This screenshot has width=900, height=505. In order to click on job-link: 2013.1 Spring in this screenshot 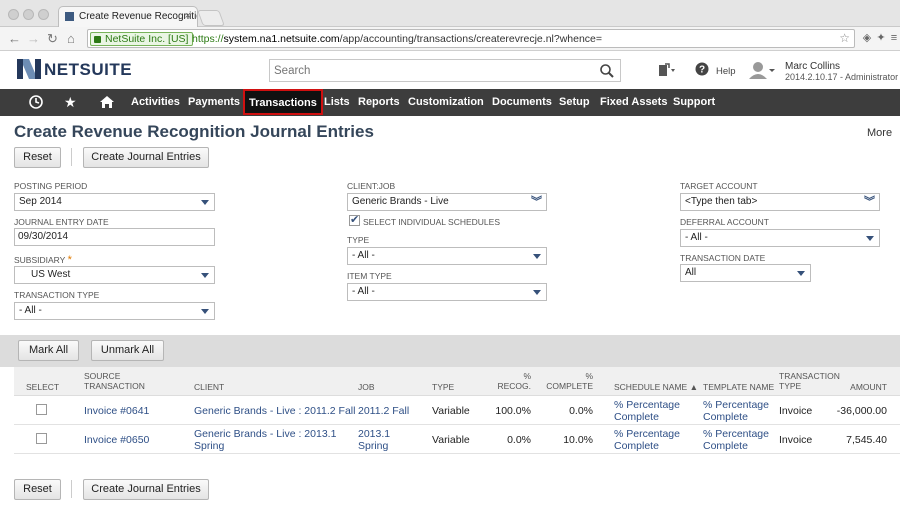, I will do `click(374, 440)`.